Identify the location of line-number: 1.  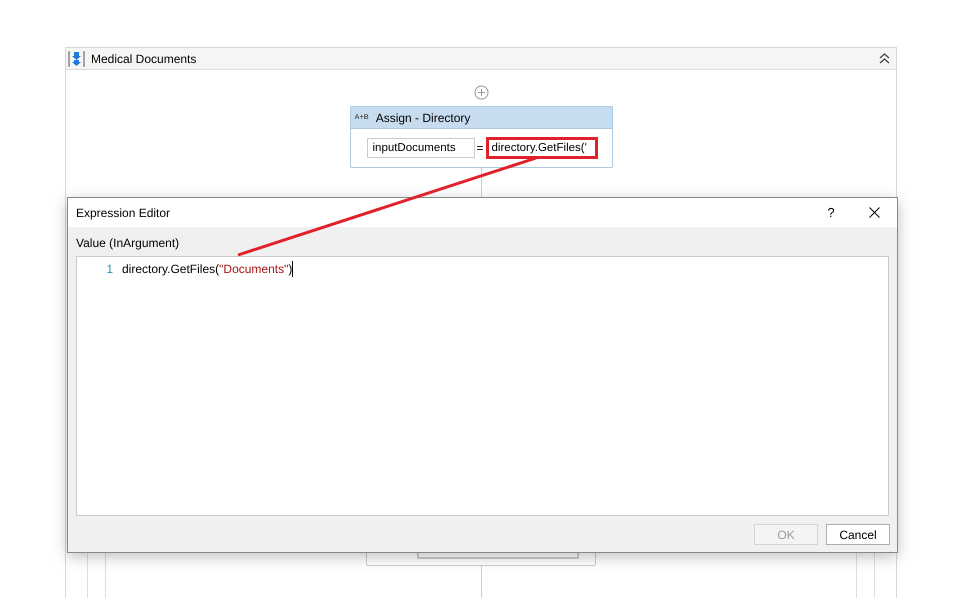
(109, 269).